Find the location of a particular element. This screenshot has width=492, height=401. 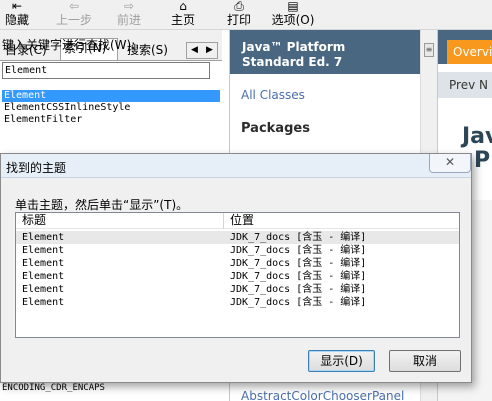

list-item: ENCODING_CDR_ENCAPS is located at coordinates (111, 388).